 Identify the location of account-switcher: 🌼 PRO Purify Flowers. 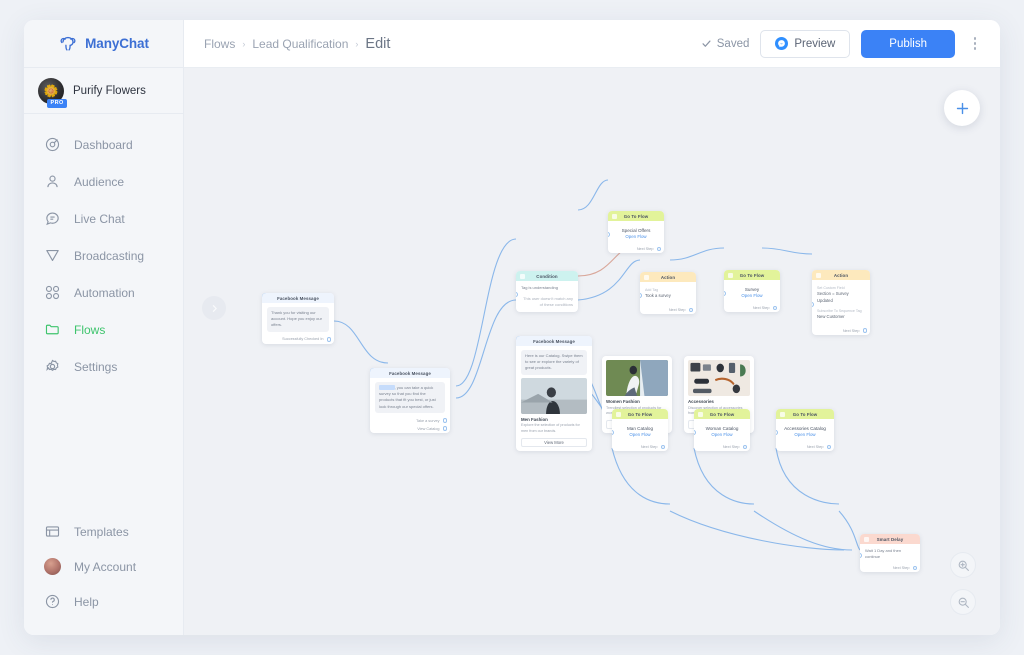
(103, 91).